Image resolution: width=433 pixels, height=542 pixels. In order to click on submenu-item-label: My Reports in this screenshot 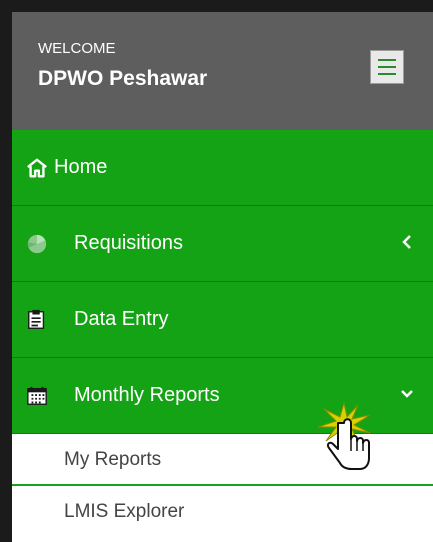, I will do `click(113, 459)`.